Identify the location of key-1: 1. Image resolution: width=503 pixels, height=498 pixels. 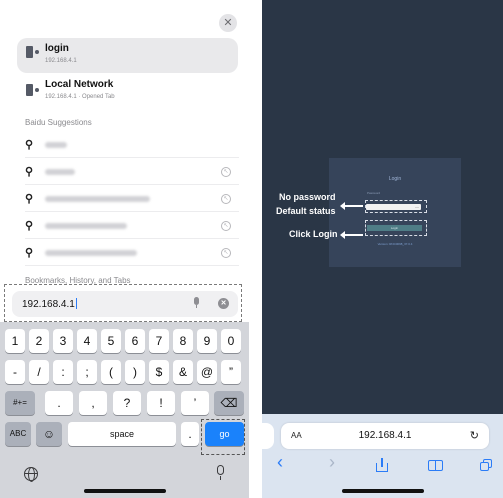
(15, 341).